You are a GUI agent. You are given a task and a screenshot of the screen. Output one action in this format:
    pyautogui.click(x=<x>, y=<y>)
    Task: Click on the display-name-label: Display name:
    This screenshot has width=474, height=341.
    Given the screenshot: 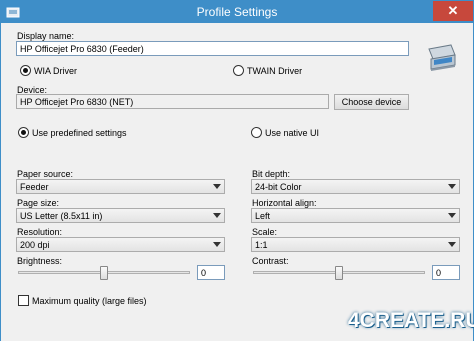 What is the action you would take?
    pyautogui.click(x=46, y=36)
    